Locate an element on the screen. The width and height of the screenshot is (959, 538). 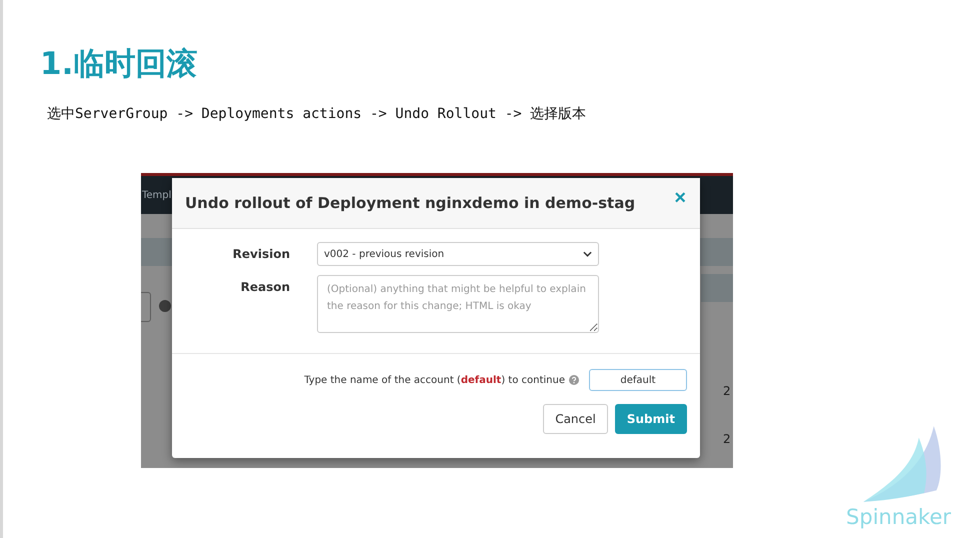
confirm-prompt: Type the name of the account (default) to continue is located at coordinates (434, 380).